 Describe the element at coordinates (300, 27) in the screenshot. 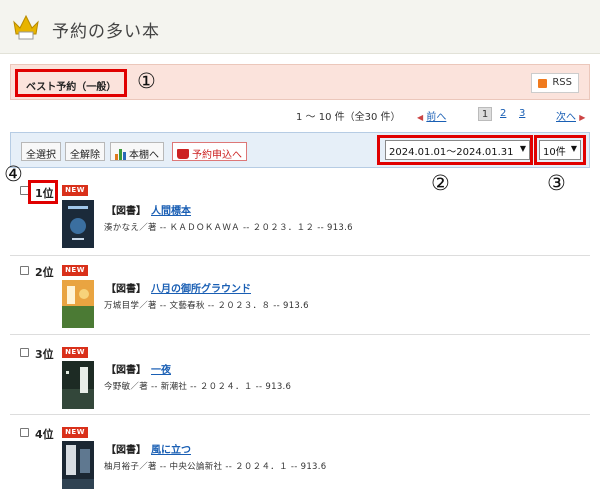

I see `page-header: 予約の多い本` at that location.